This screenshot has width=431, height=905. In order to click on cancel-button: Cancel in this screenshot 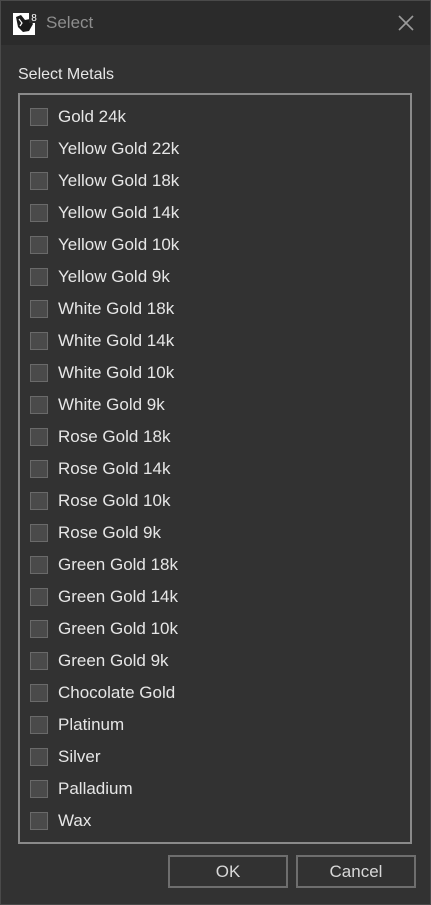, I will do `click(356, 871)`.